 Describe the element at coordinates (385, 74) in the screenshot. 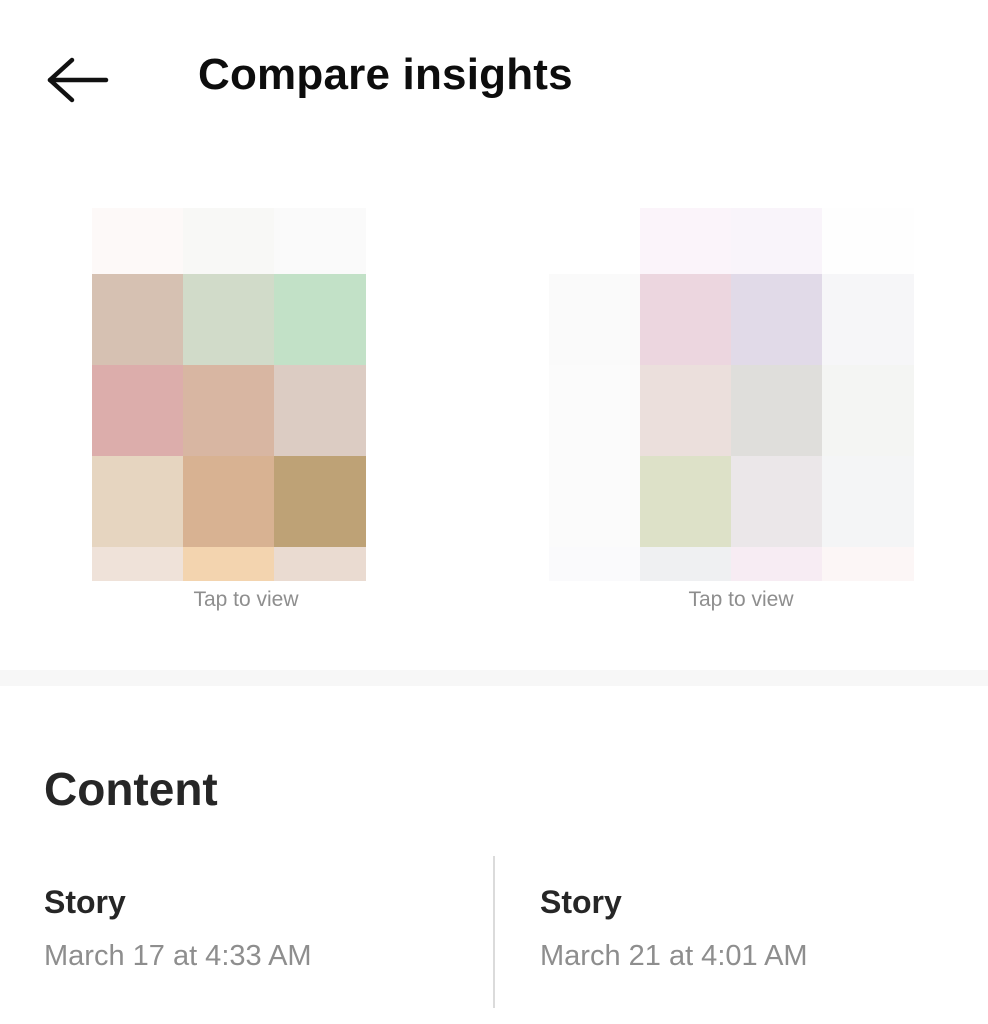

I see `page-title: Compare insights` at that location.